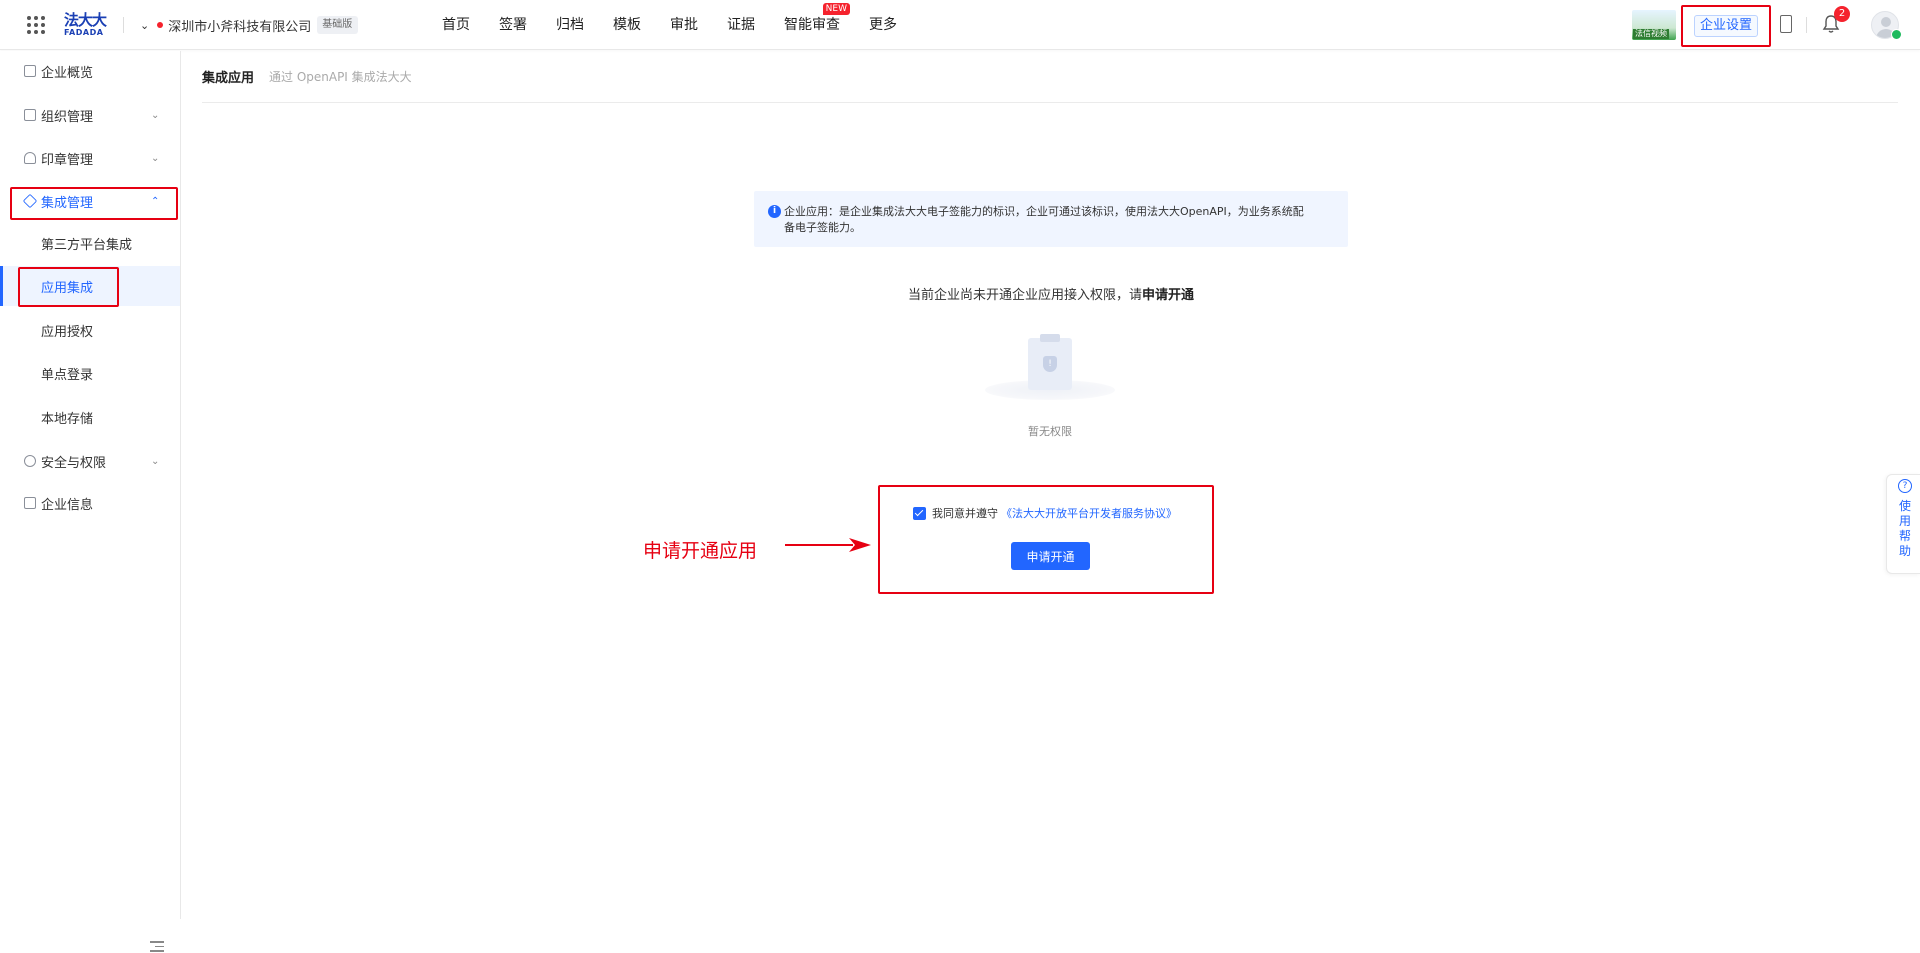  I want to click on nav-label: 审批, so click(684, 25).